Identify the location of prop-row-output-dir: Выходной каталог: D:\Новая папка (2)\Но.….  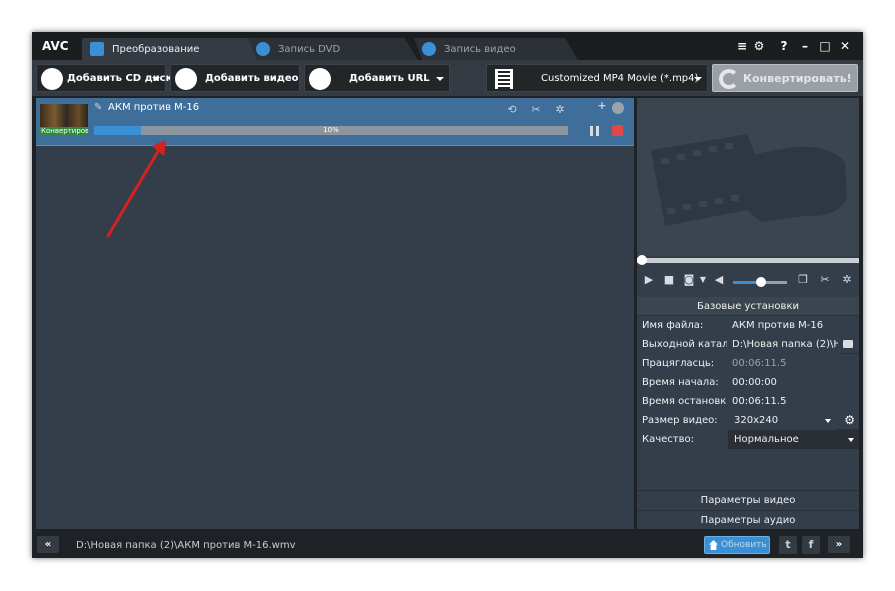
(748, 344).